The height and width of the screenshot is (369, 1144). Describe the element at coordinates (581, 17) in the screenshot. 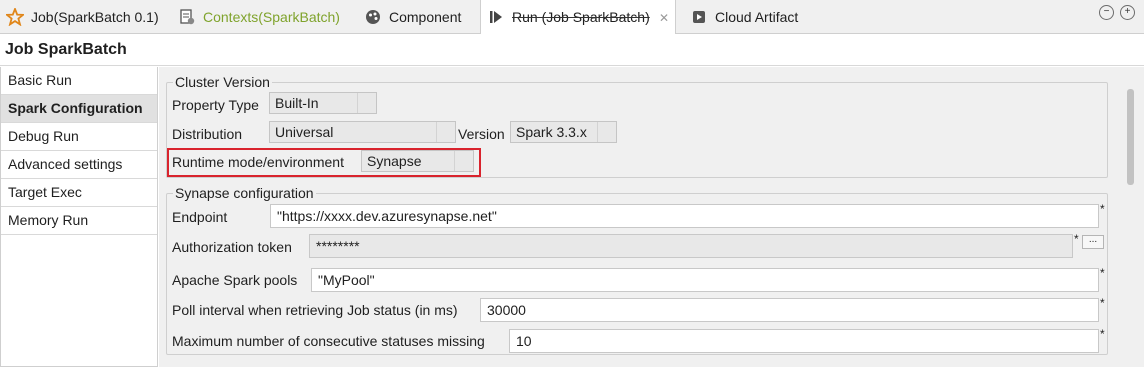

I see `tab-label: Run (Job SparkBatch)` at that location.